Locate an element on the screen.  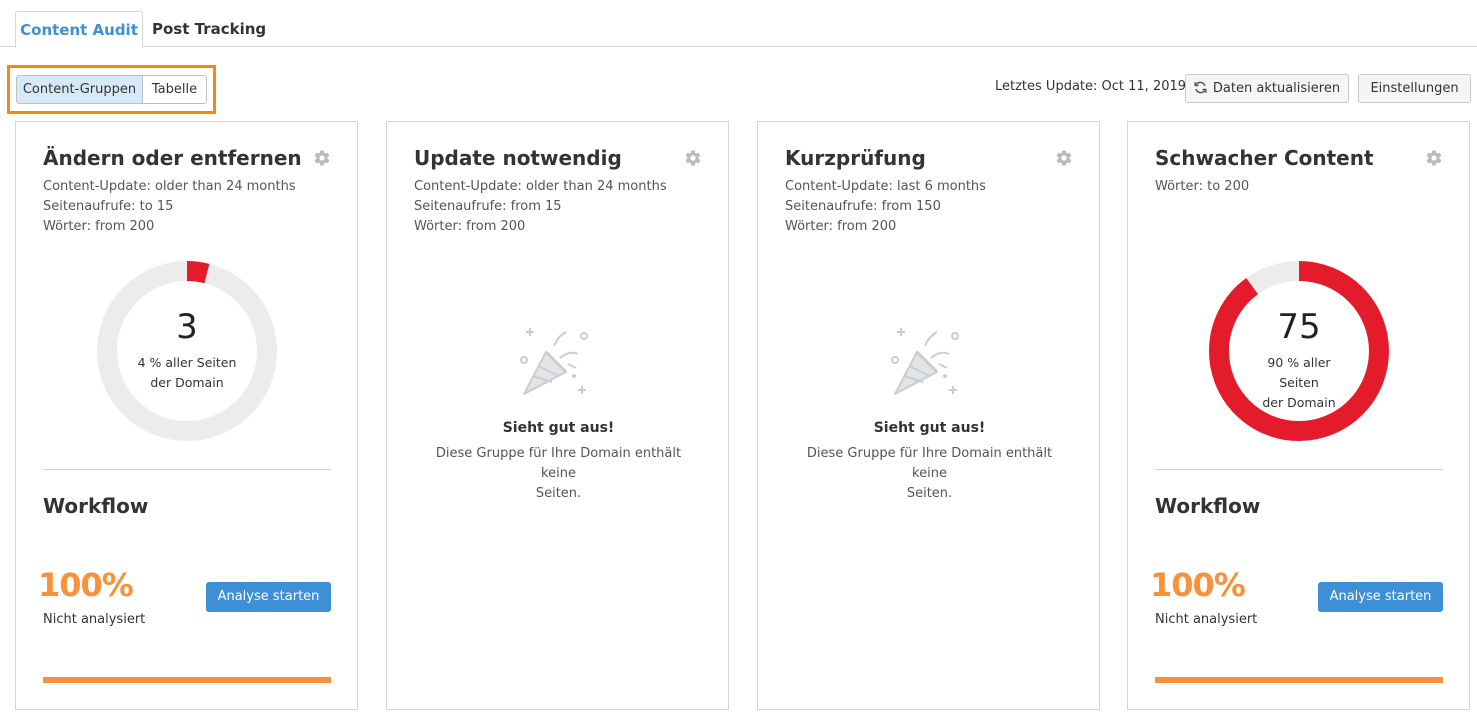
card-criteria: Wörter: to 200 is located at coordinates (1202, 187).